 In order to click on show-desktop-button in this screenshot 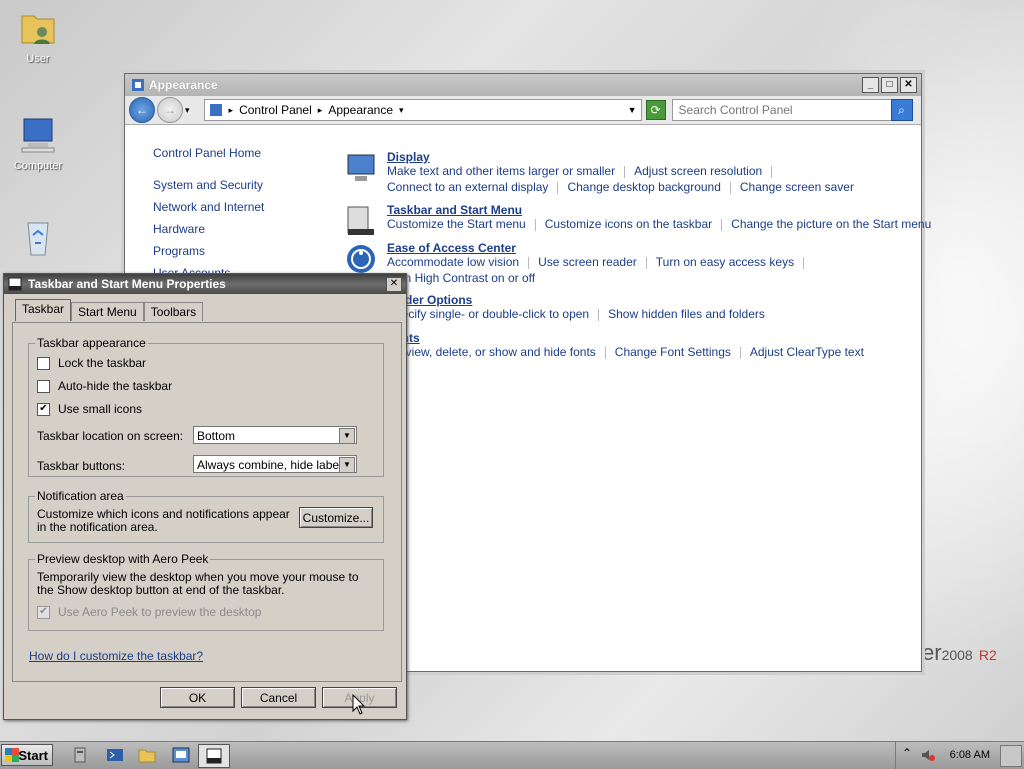, I will do `click(1011, 756)`.